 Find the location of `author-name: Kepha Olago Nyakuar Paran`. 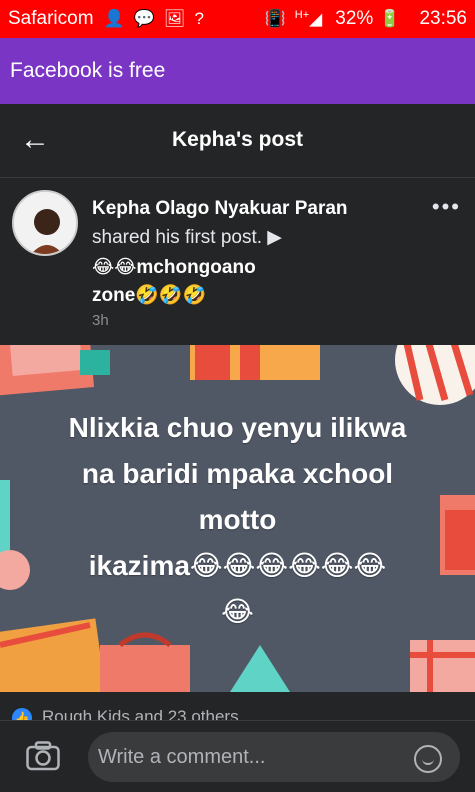

author-name: Kepha Olago Nyakuar Paran is located at coordinates (252, 209).